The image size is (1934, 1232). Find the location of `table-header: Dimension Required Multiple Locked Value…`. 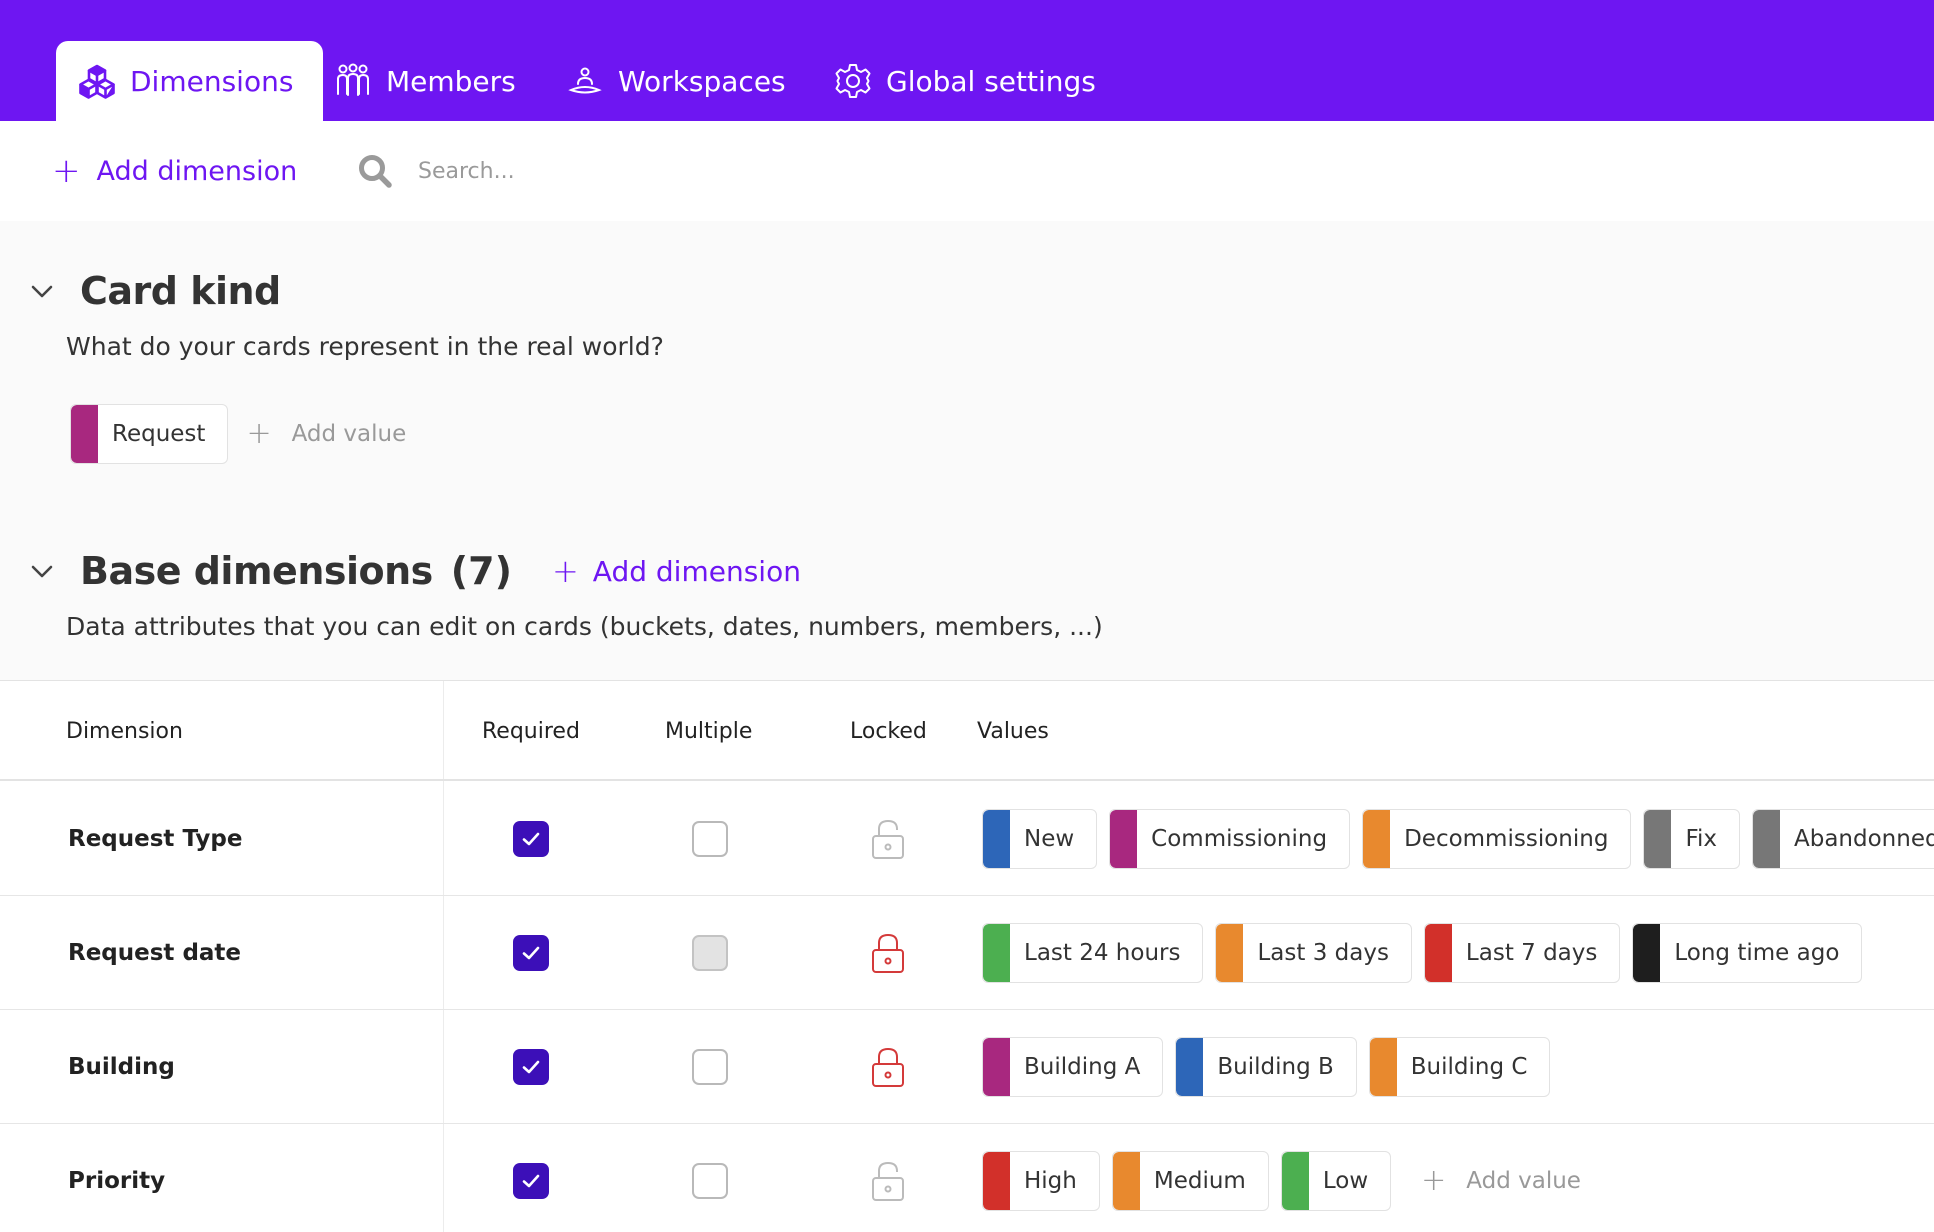

table-header: Dimension Required Multiple Locked Value… is located at coordinates (967, 731).